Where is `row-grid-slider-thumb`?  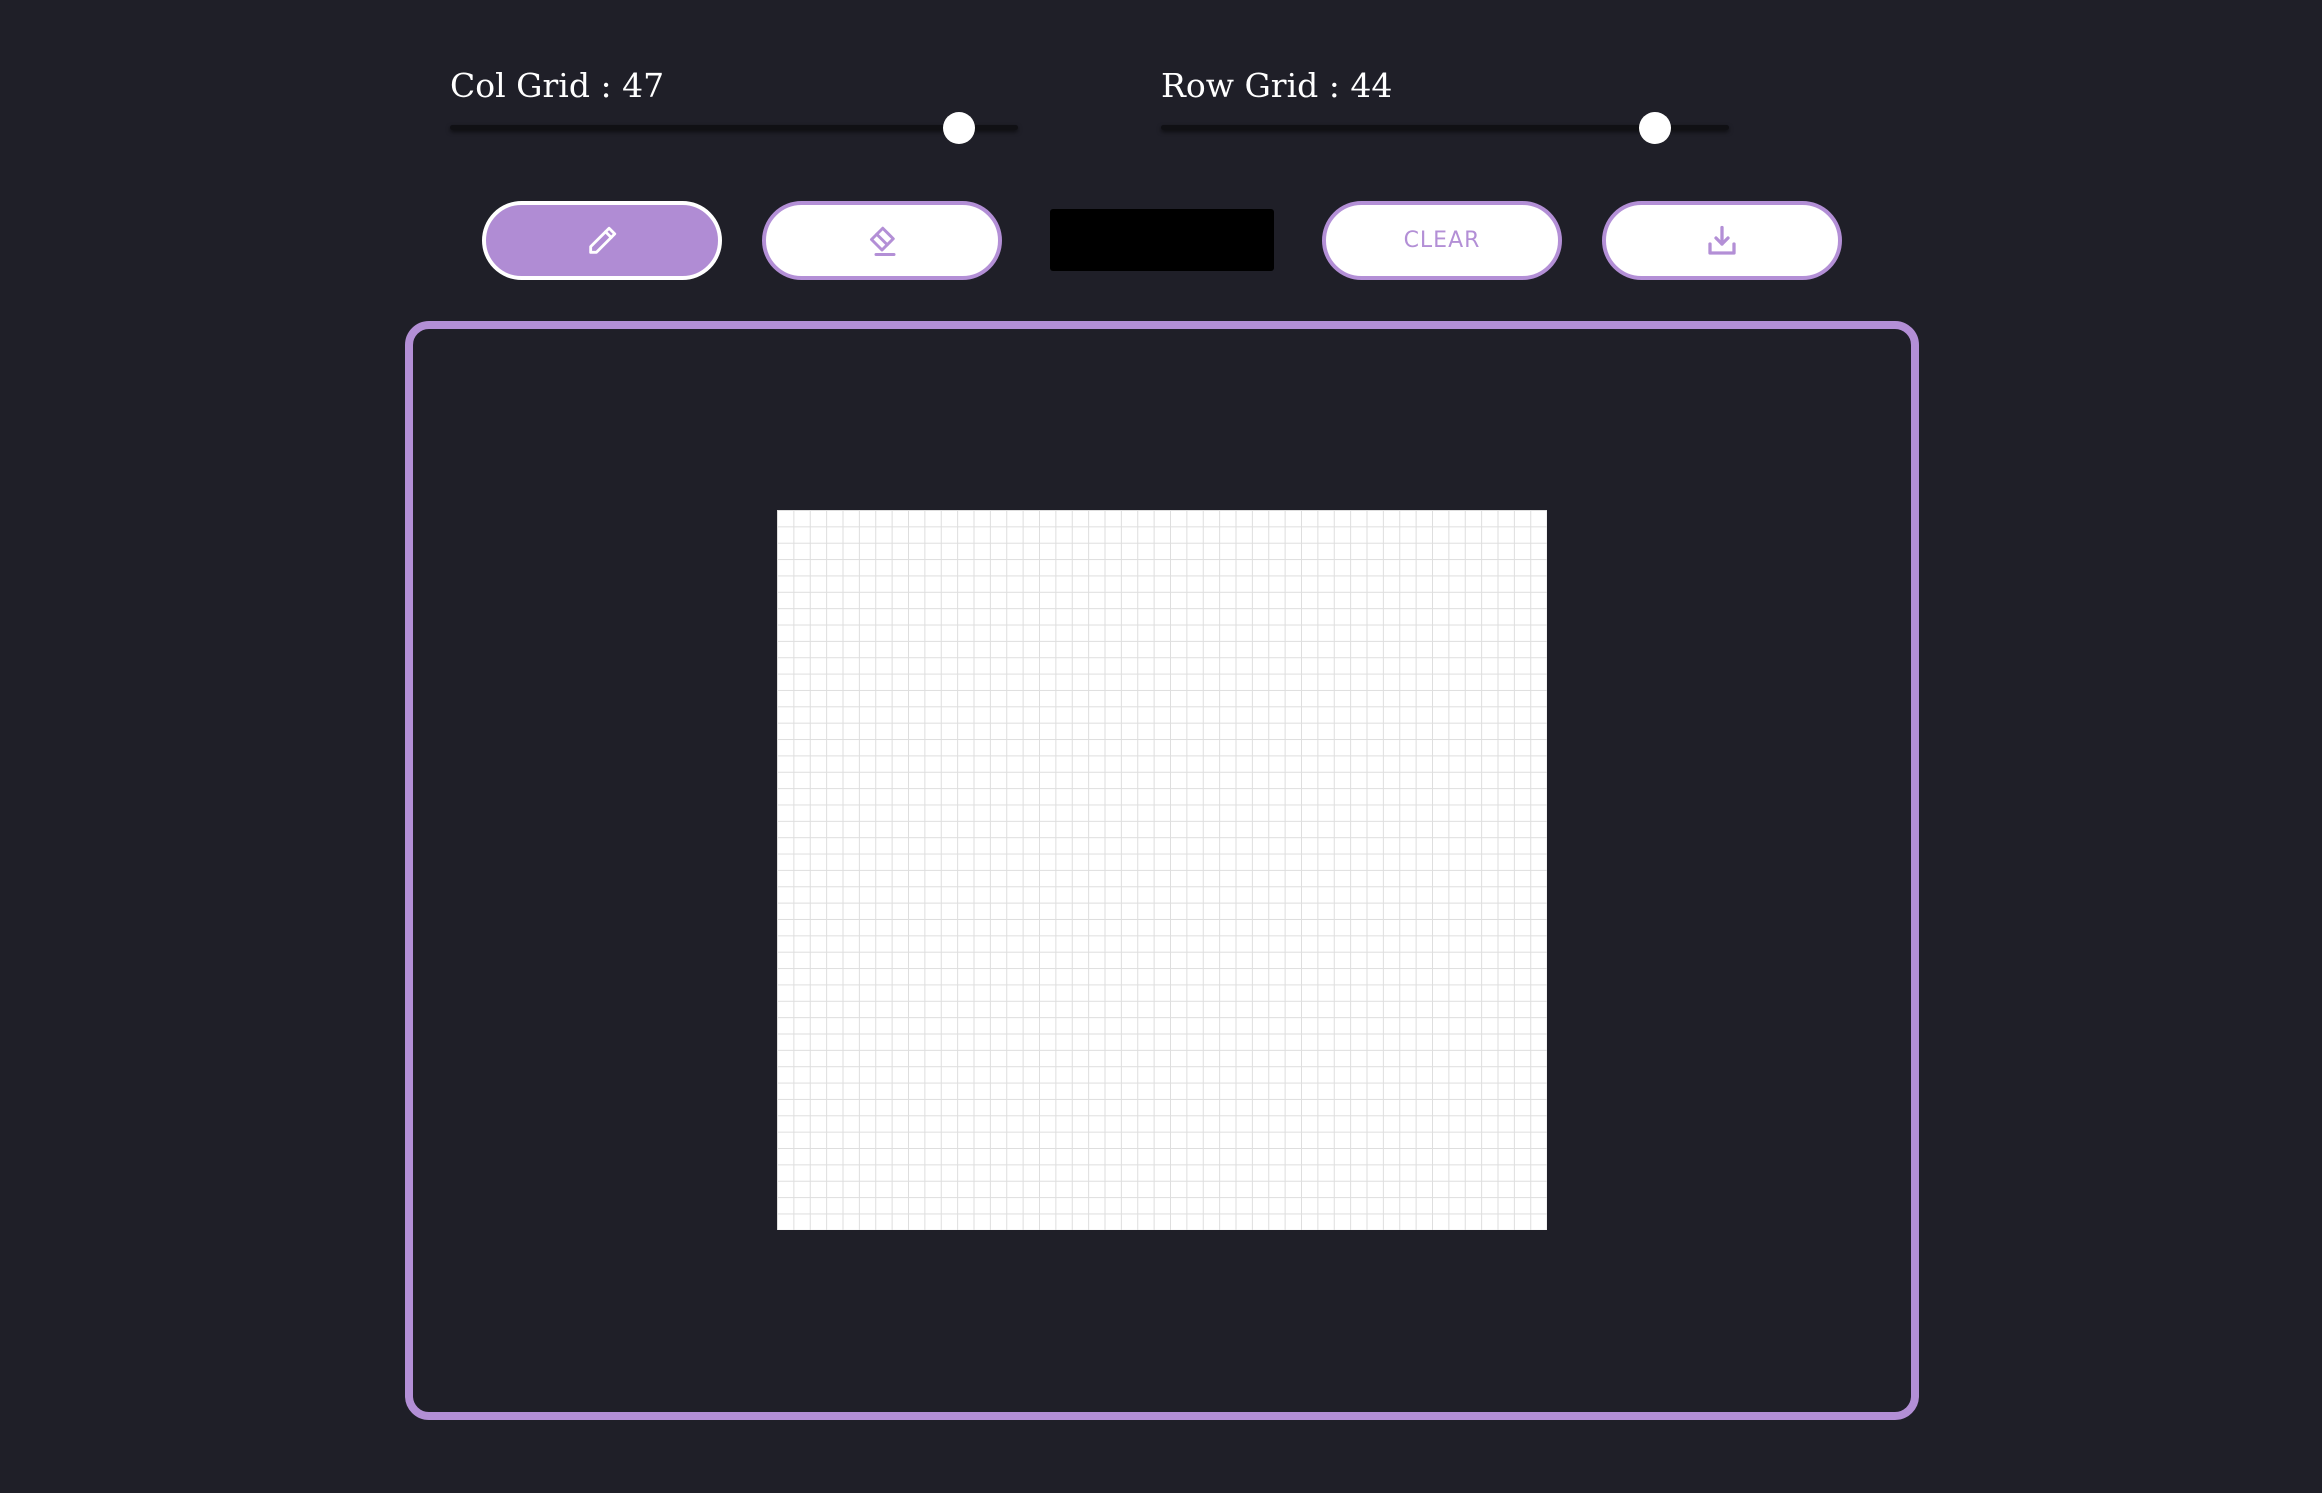 row-grid-slider-thumb is located at coordinates (1654, 127).